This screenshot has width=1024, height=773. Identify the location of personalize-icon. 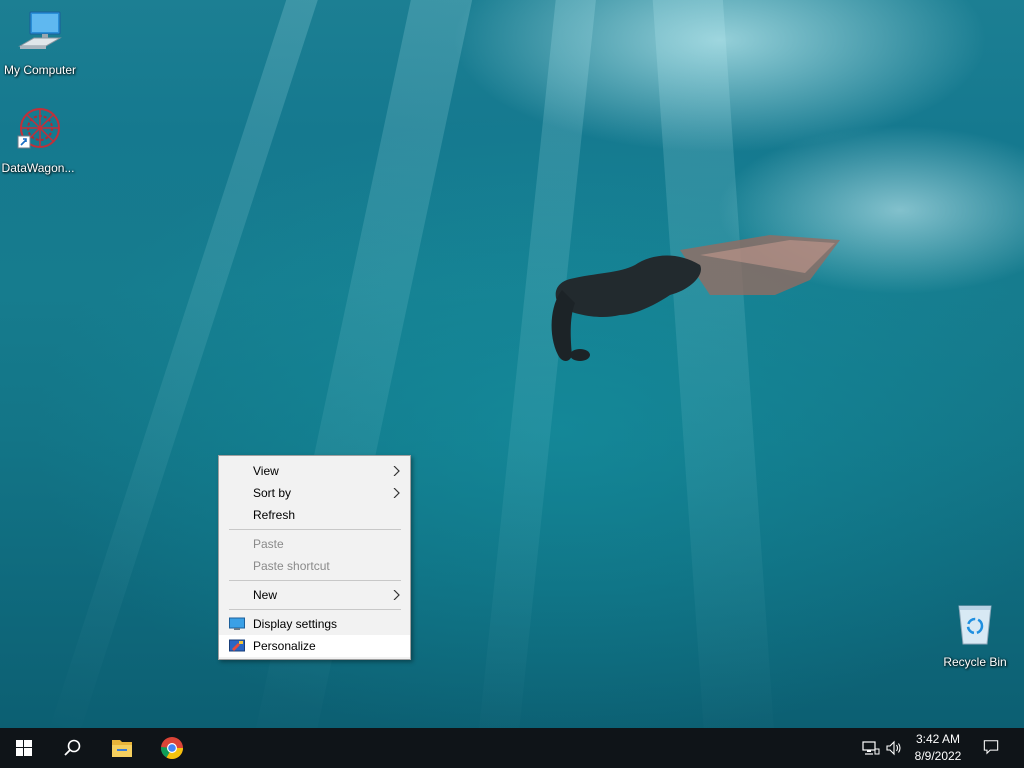
(237, 645).